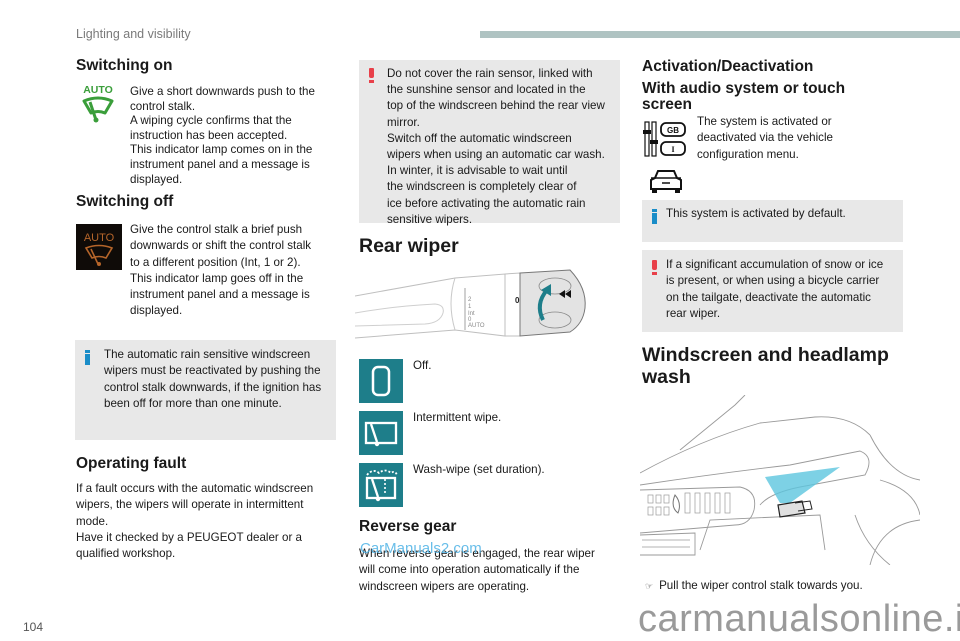 This screenshot has height=641, width=960. Describe the element at coordinates (673, 130) in the screenshot. I see `gb-label: GB` at that location.